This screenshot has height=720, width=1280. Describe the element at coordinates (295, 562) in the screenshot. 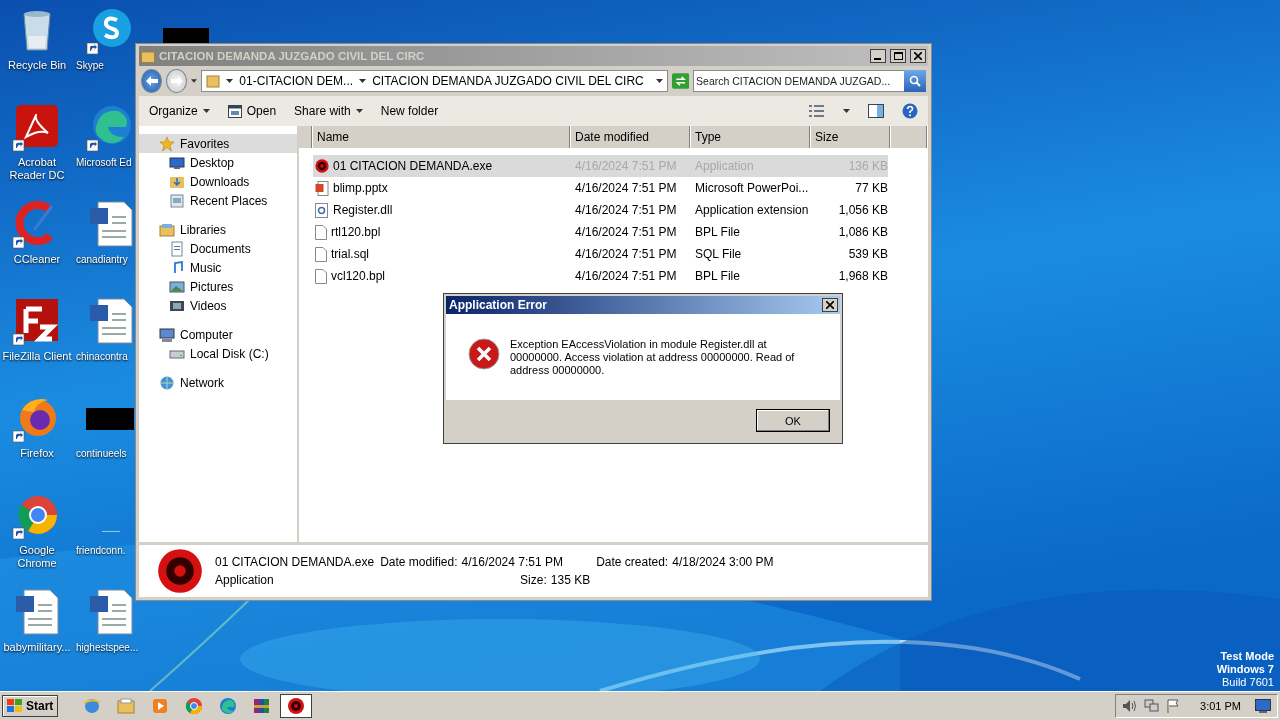

I see `file-name: 01 CITACION DEMANDA.exe` at that location.